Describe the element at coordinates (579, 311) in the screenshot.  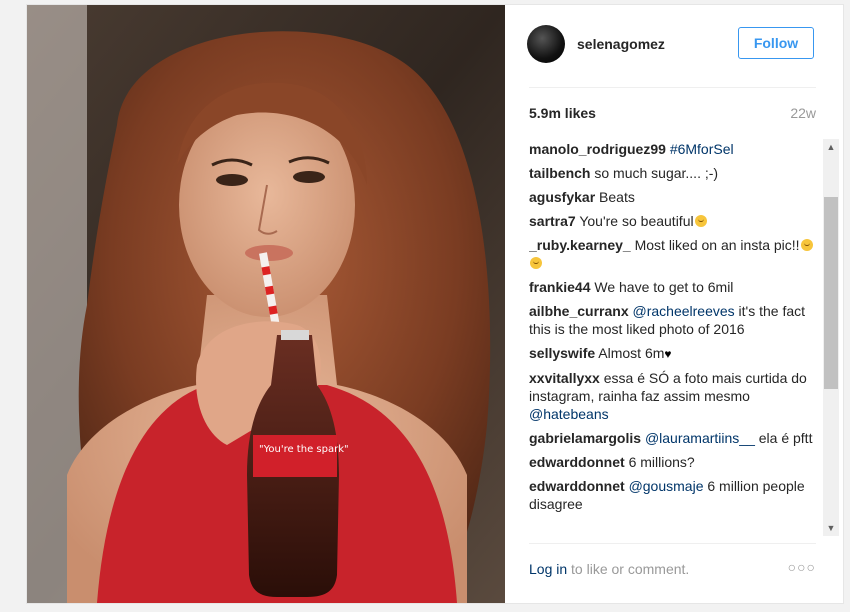
I see `comment-username: ailbhe_curranx` at that location.